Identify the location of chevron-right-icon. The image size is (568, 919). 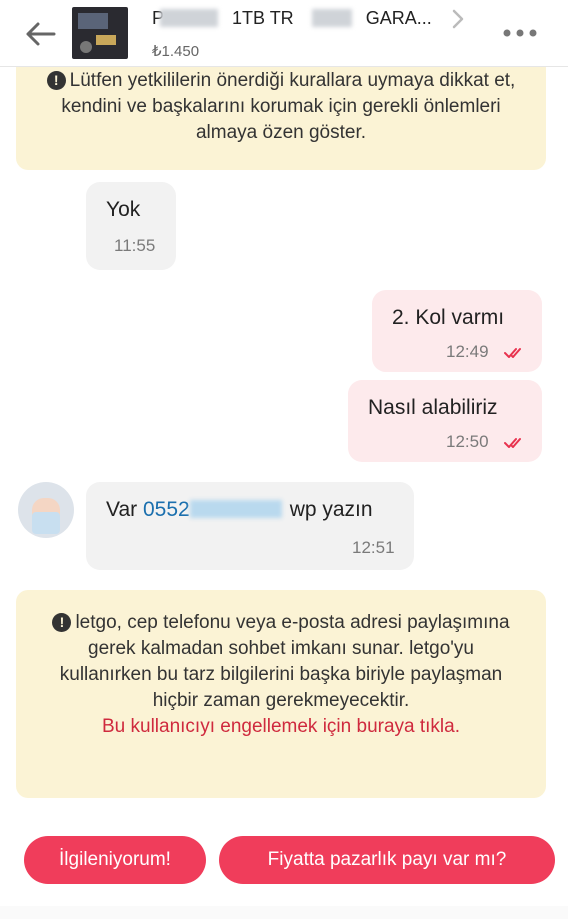
(458, 19).